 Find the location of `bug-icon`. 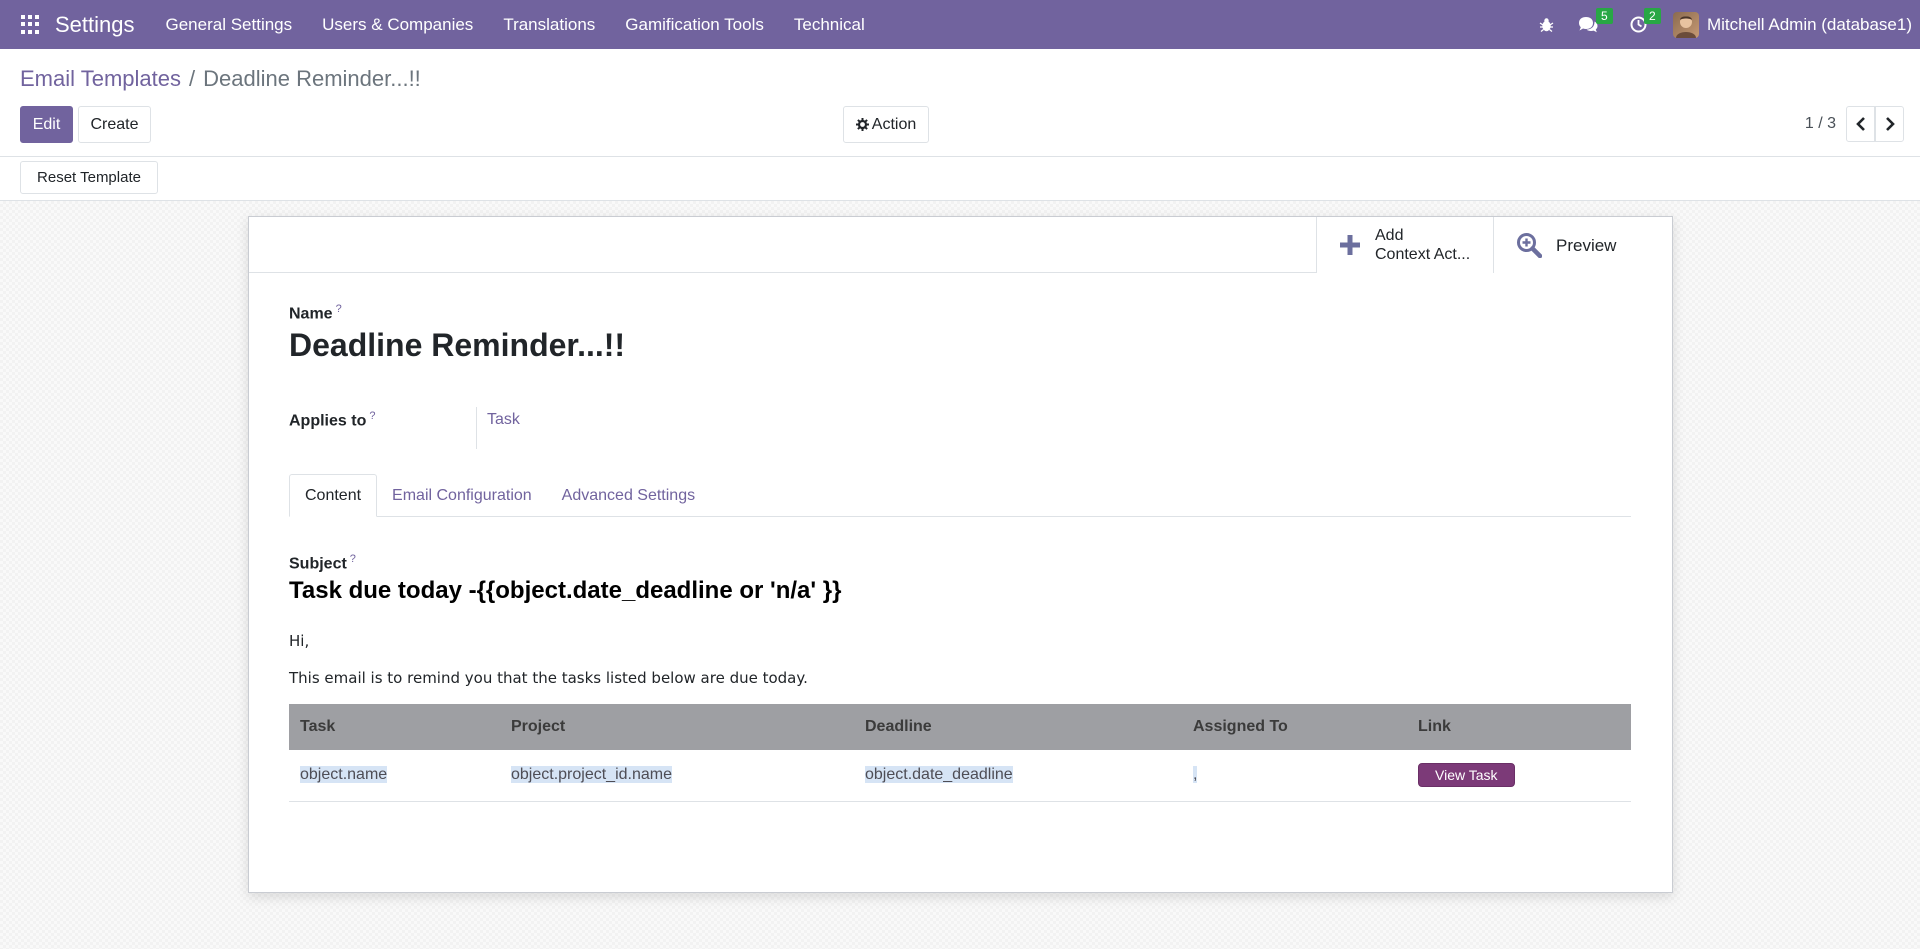

bug-icon is located at coordinates (1546, 25).